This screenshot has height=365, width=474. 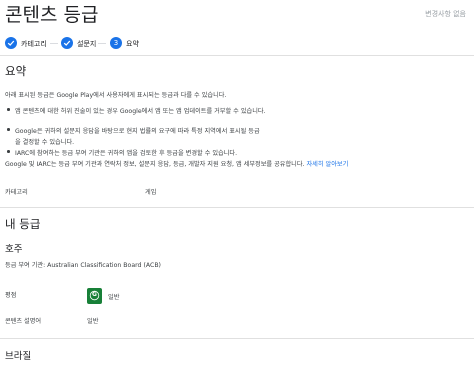 What do you see at coordinates (23, 224) in the screenshot?
I see `my-ratings-heading: 내 등급` at bounding box center [23, 224].